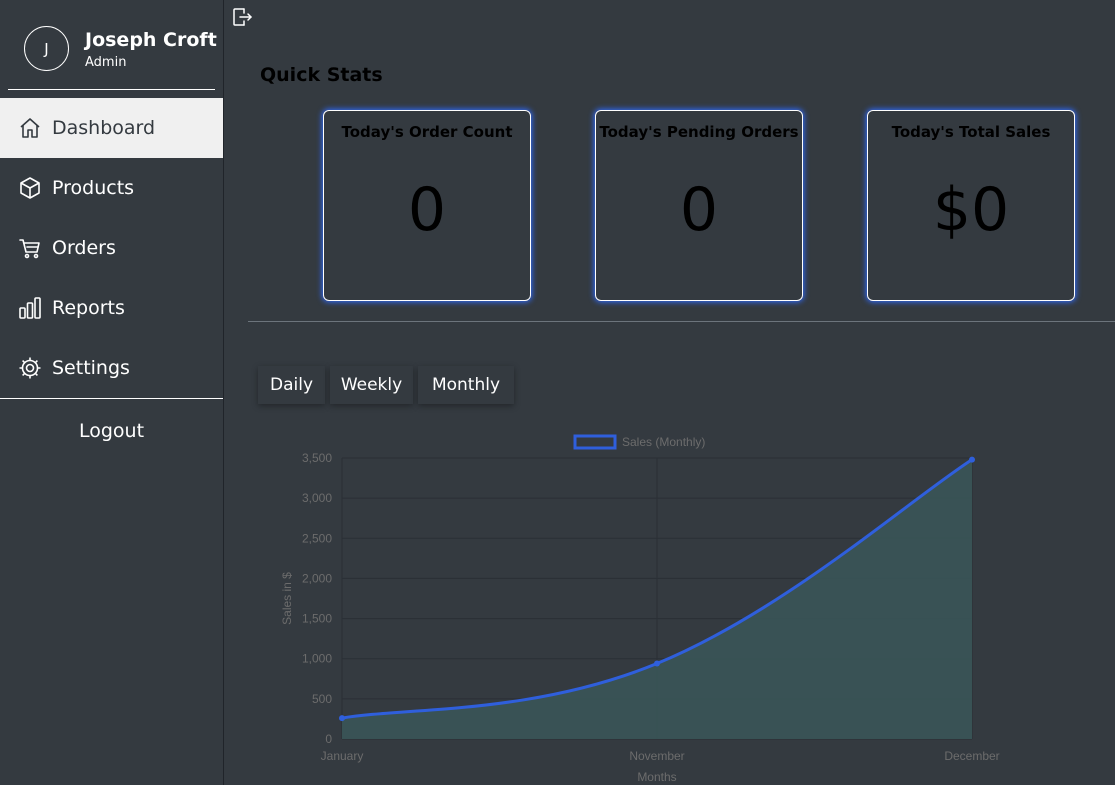 The image size is (1115, 785). Describe the element at coordinates (88, 308) in the screenshot. I see `sidebar-item-label: Reports` at that location.